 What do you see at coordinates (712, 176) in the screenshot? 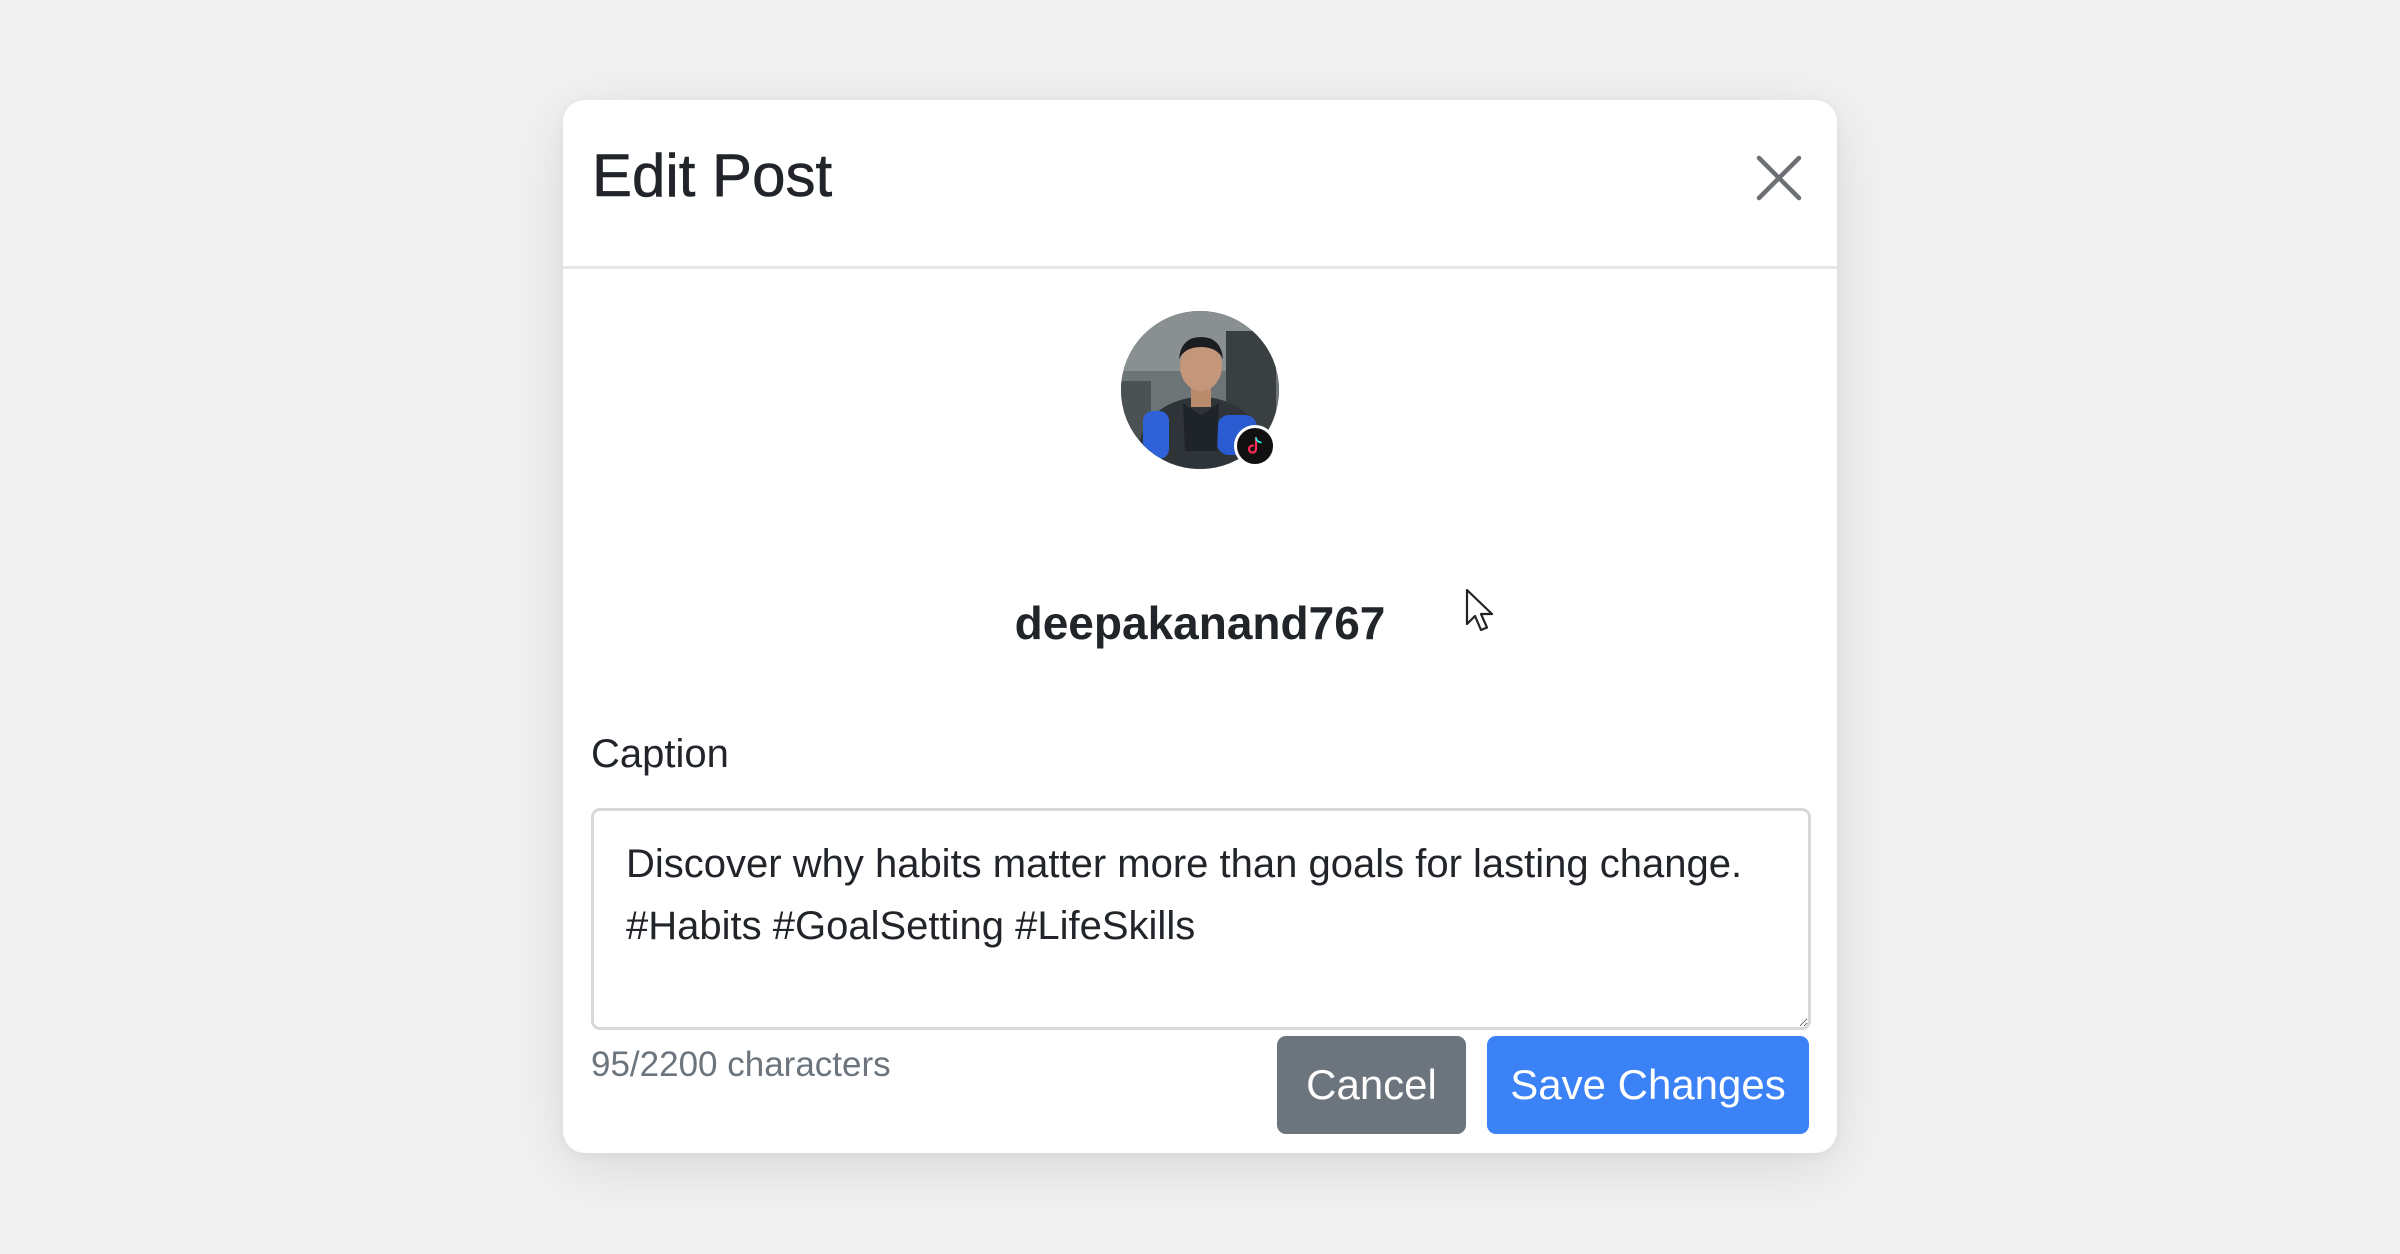
I see `modal-title: Edit Post` at bounding box center [712, 176].